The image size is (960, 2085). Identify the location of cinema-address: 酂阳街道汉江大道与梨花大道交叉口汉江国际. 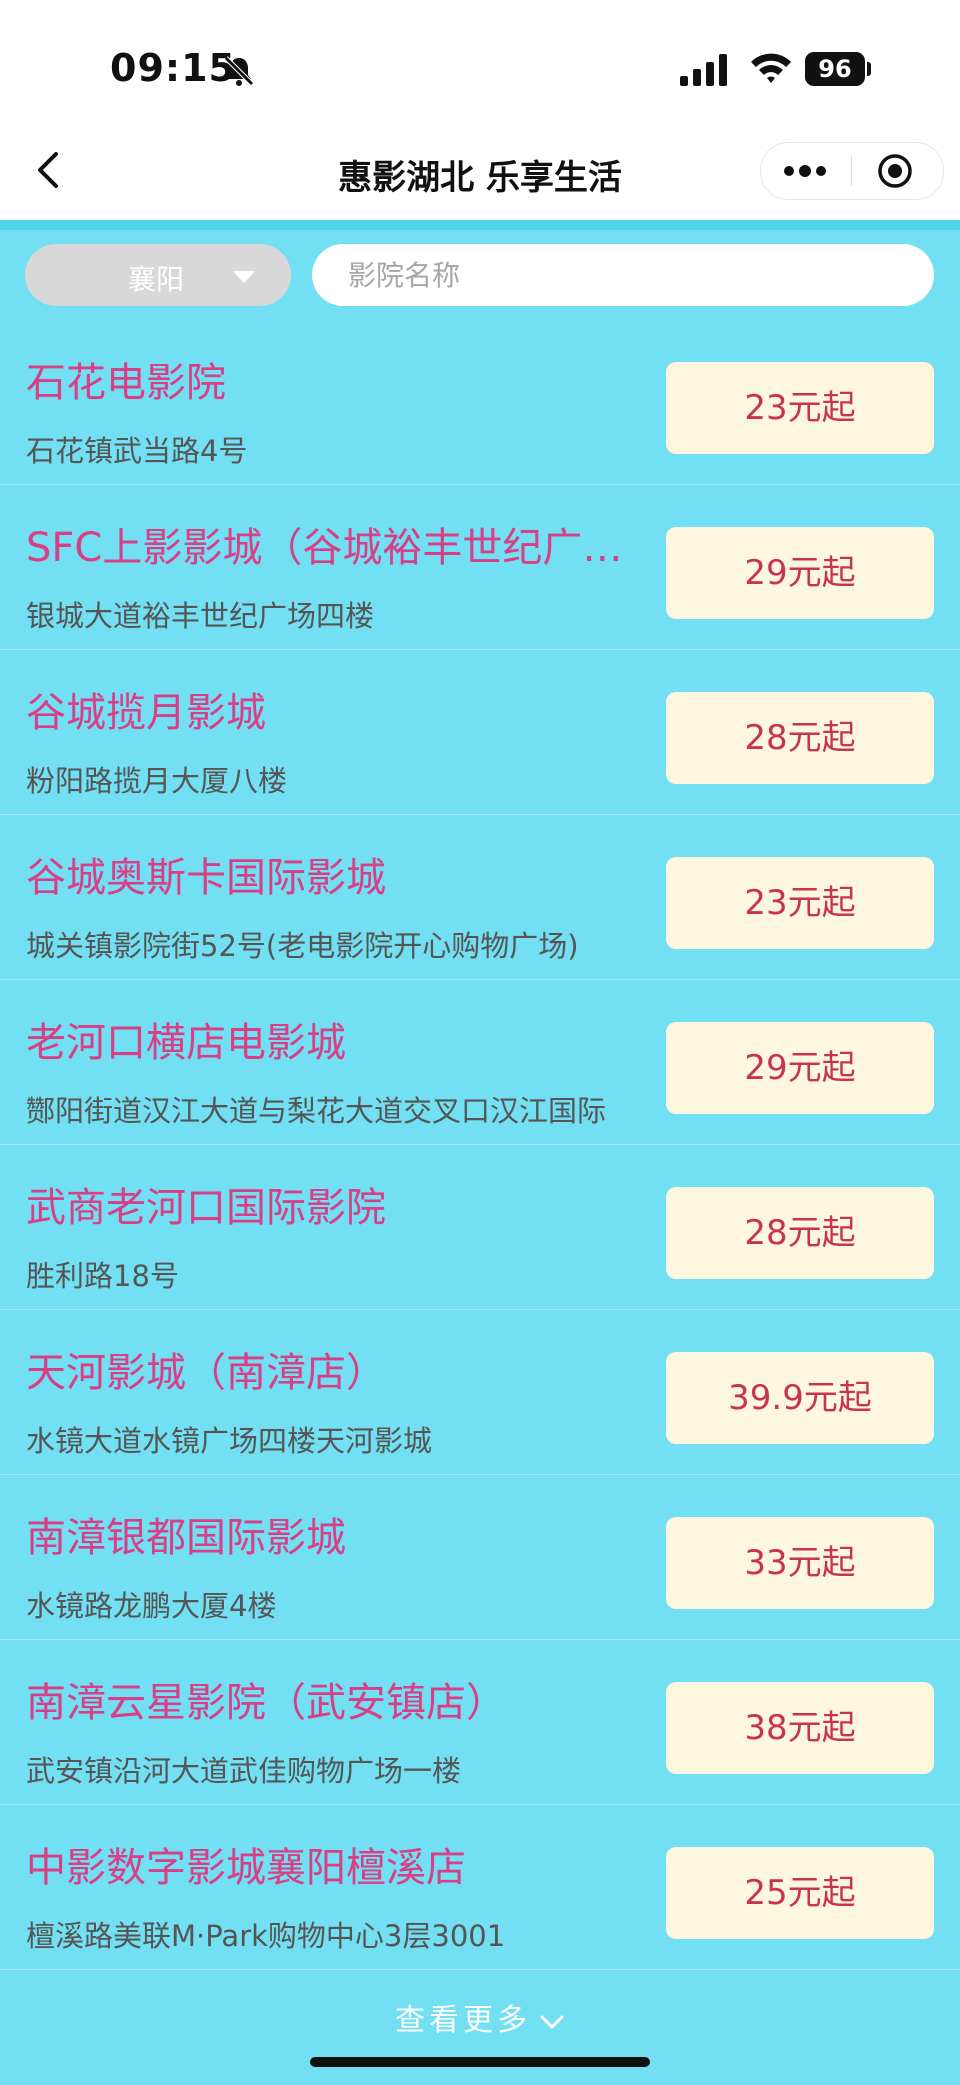
(316, 1111).